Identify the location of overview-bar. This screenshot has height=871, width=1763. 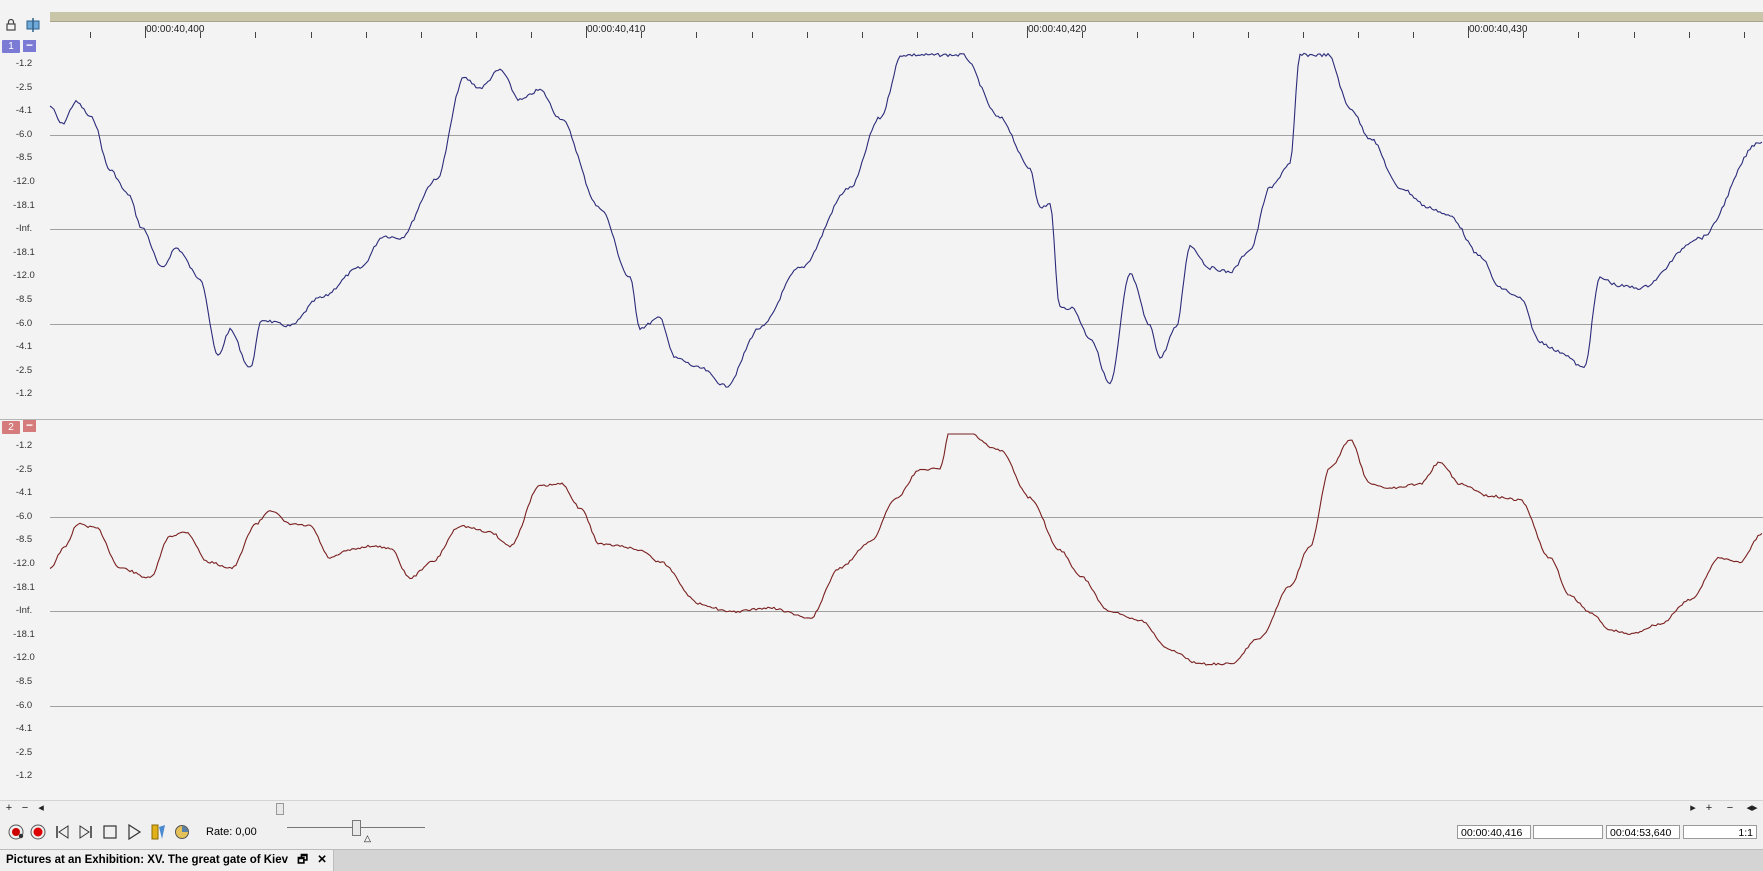
(906, 17).